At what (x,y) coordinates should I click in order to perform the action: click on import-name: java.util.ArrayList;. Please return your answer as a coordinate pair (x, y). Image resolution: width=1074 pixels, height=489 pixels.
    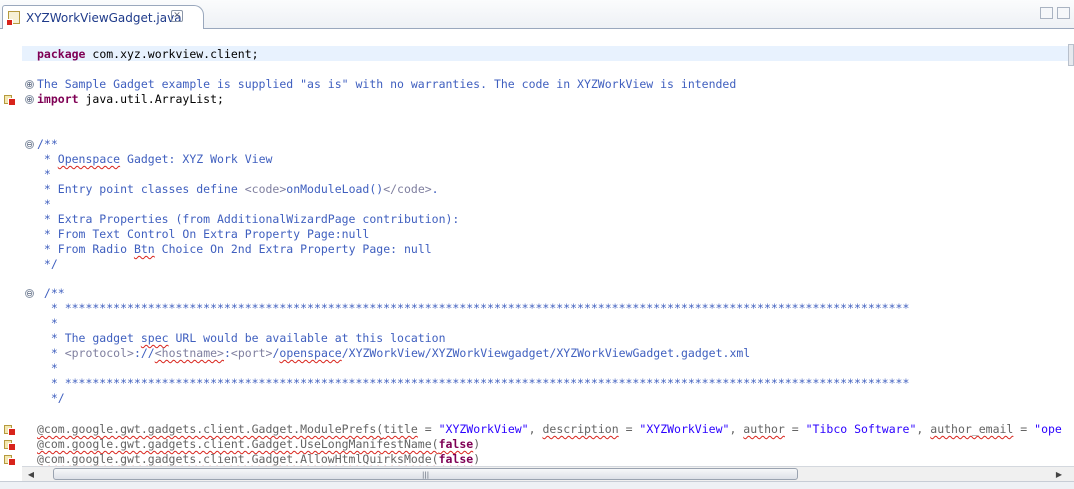
    Looking at the image, I should click on (151, 99).